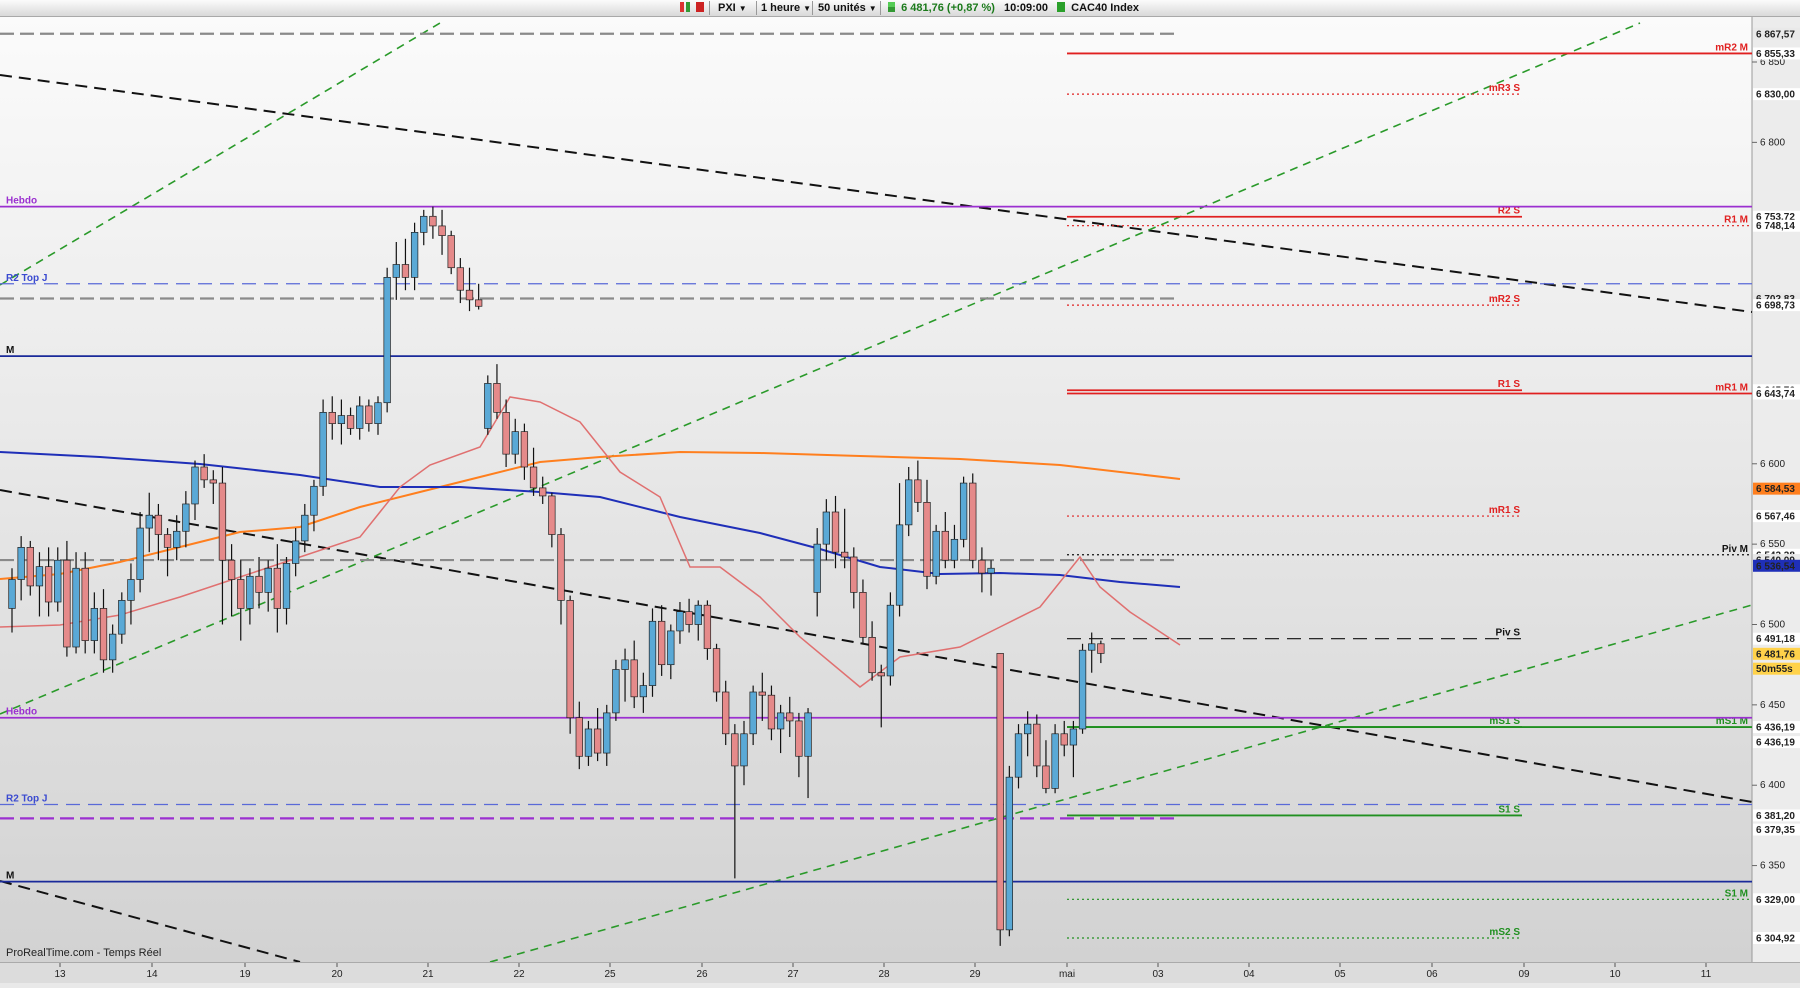  I want to click on price-label: 6 584,53, so click(1776, 488).